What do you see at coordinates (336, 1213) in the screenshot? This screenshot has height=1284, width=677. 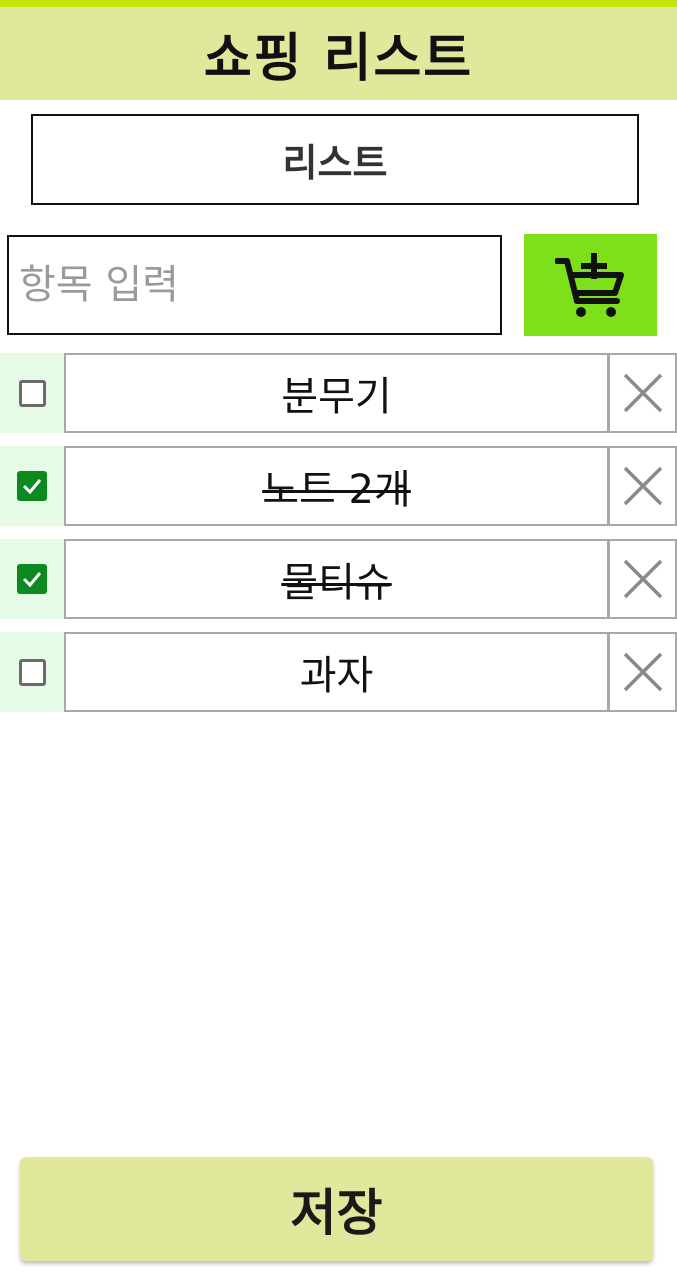 I see `save-button-label: 저장` at bounding box center [336, 1213].